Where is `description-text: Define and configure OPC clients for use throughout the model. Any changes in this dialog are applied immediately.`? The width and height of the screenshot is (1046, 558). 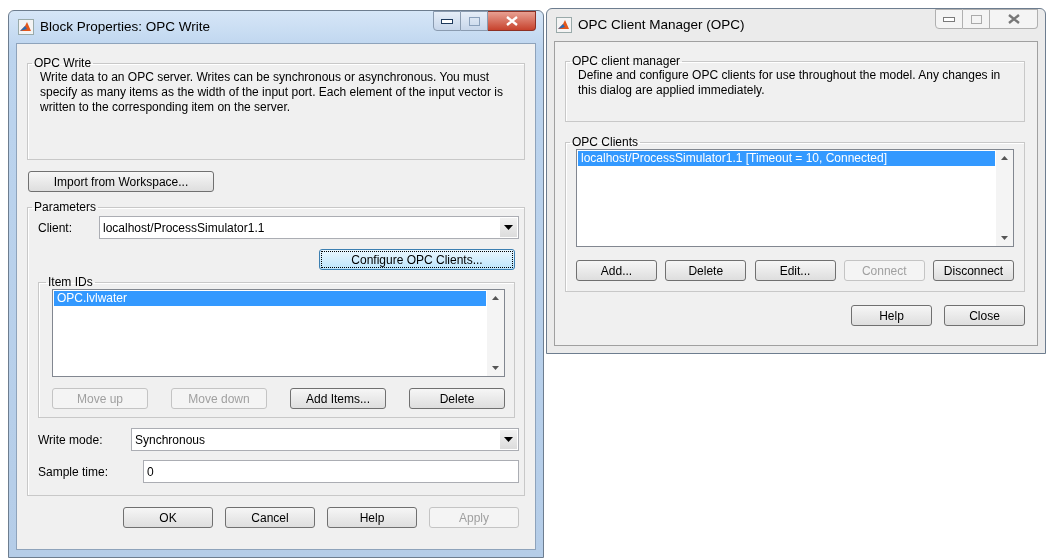
description-text: Define and configure OPC clients for use throughout the model. Any changes in this dialog are applied immediately. is located at coordinates (789, 83).